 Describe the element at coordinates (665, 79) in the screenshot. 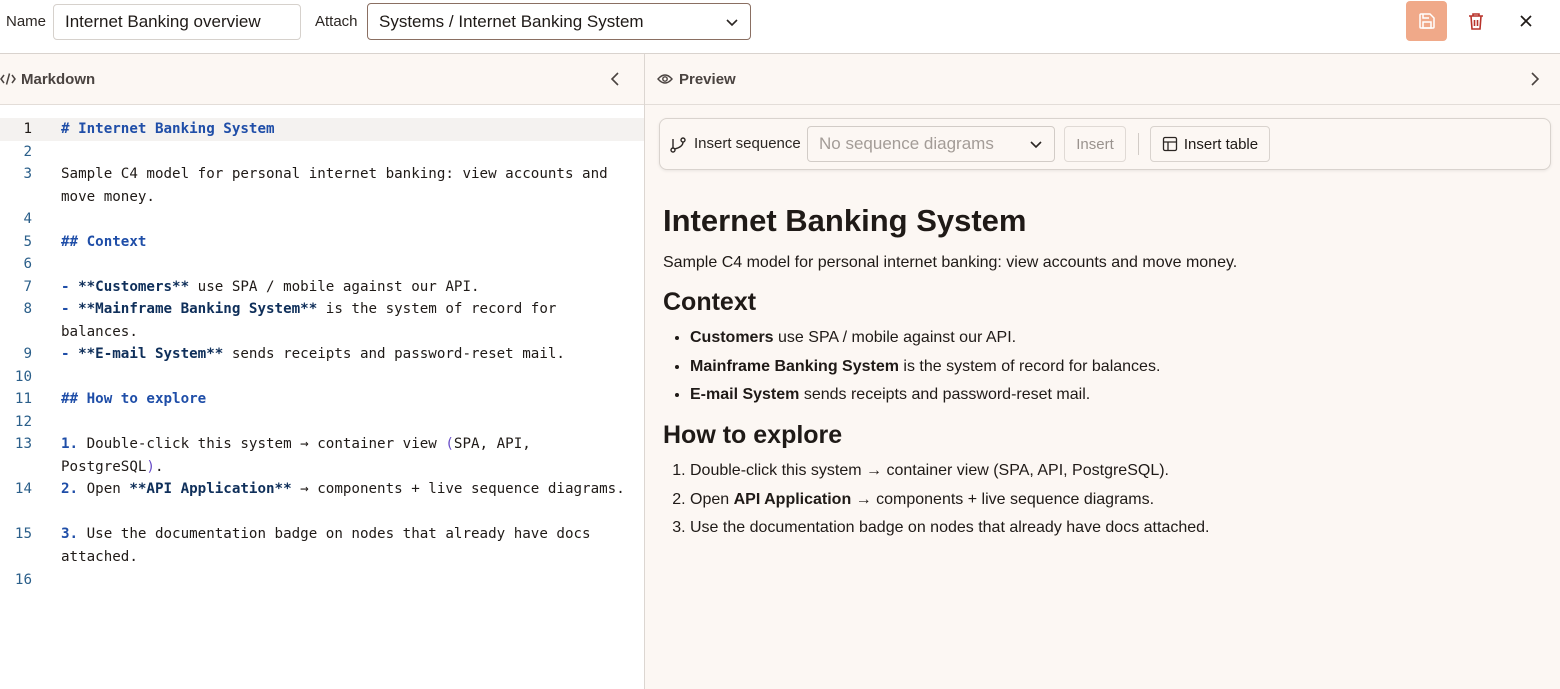

I see `eye-icon` at that location.